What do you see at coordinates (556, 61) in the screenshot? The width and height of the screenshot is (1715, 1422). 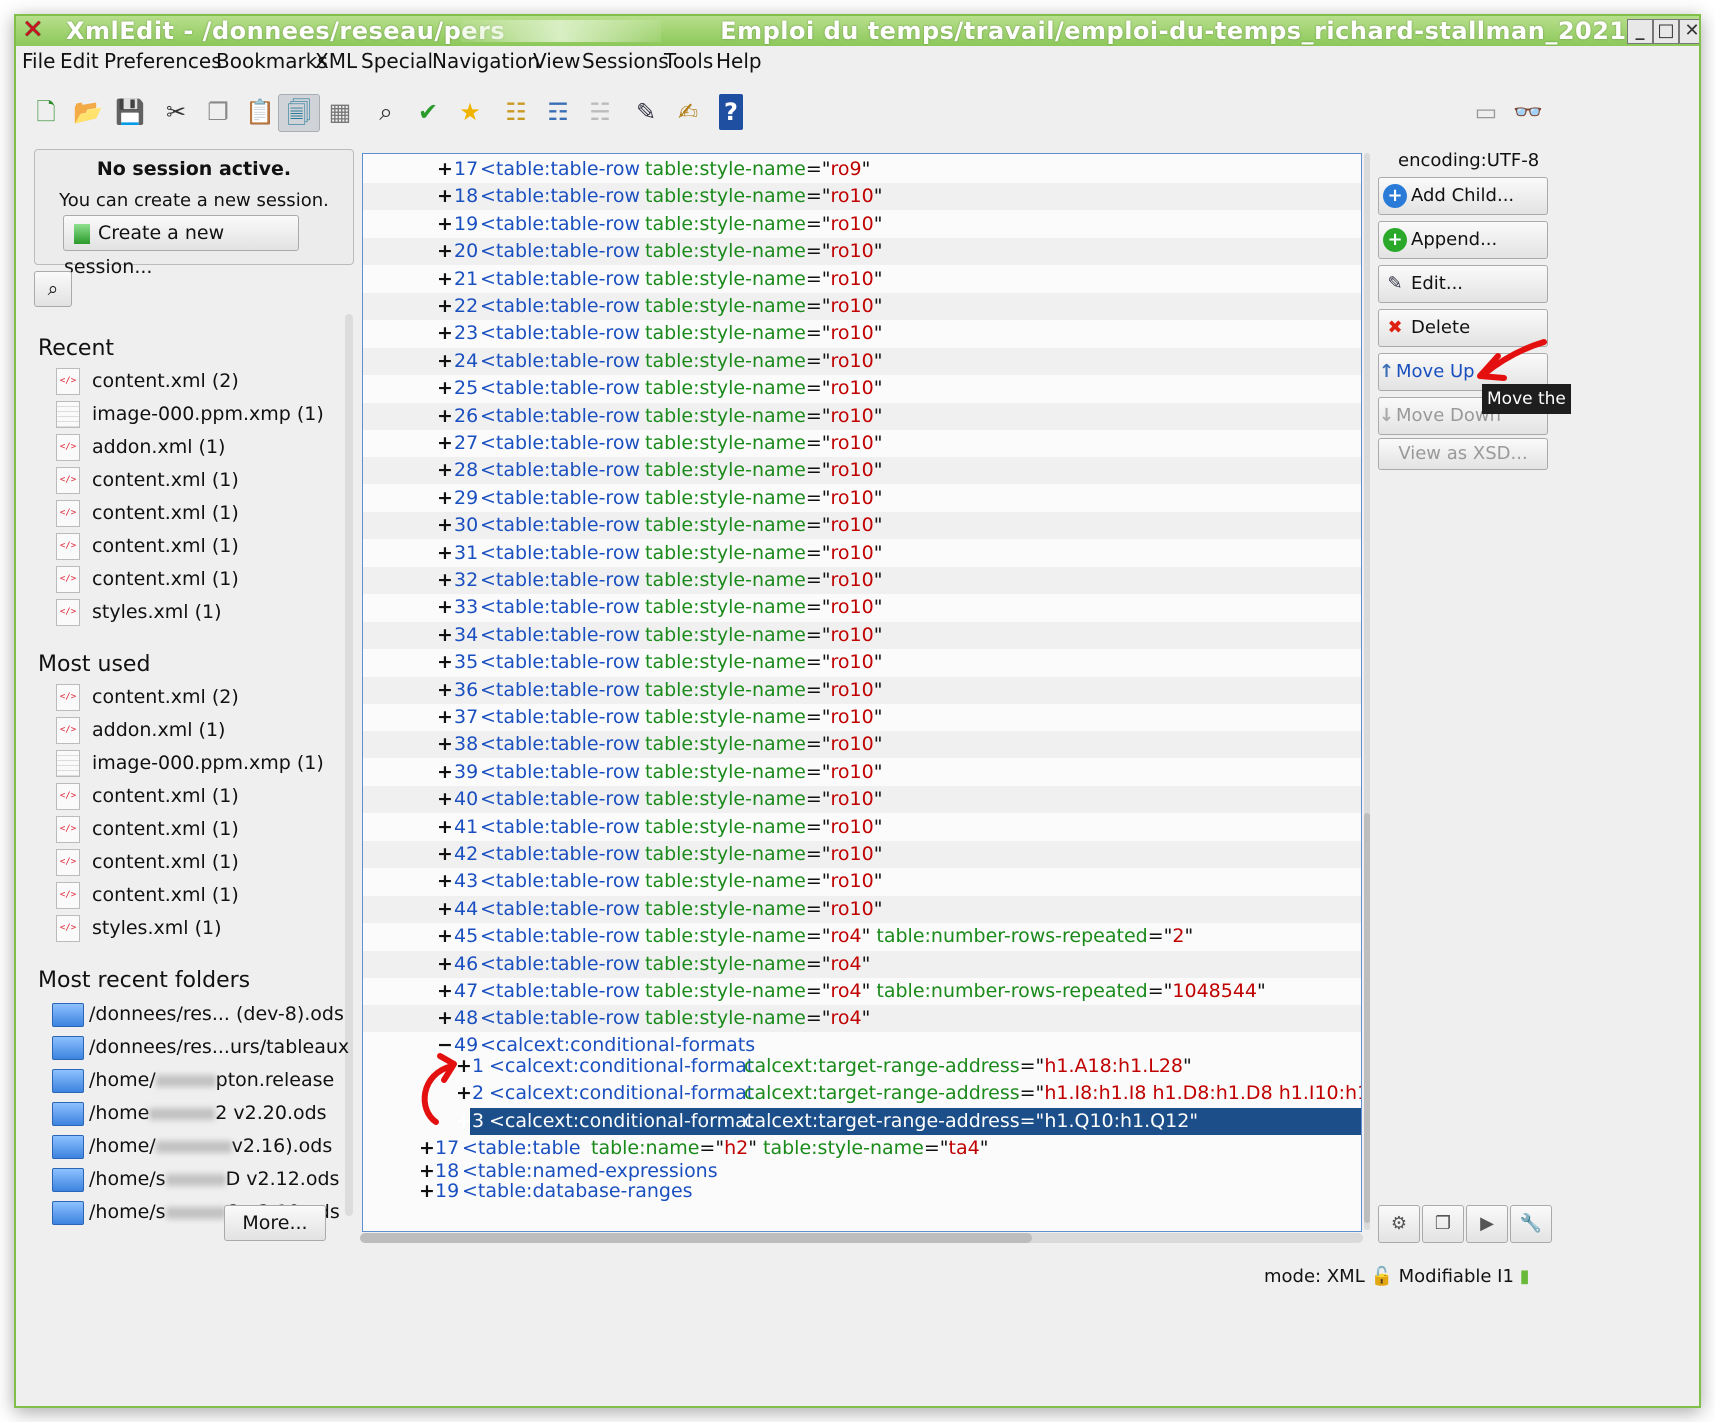 I see `menu-view: View` at bounding box center [556, 61].